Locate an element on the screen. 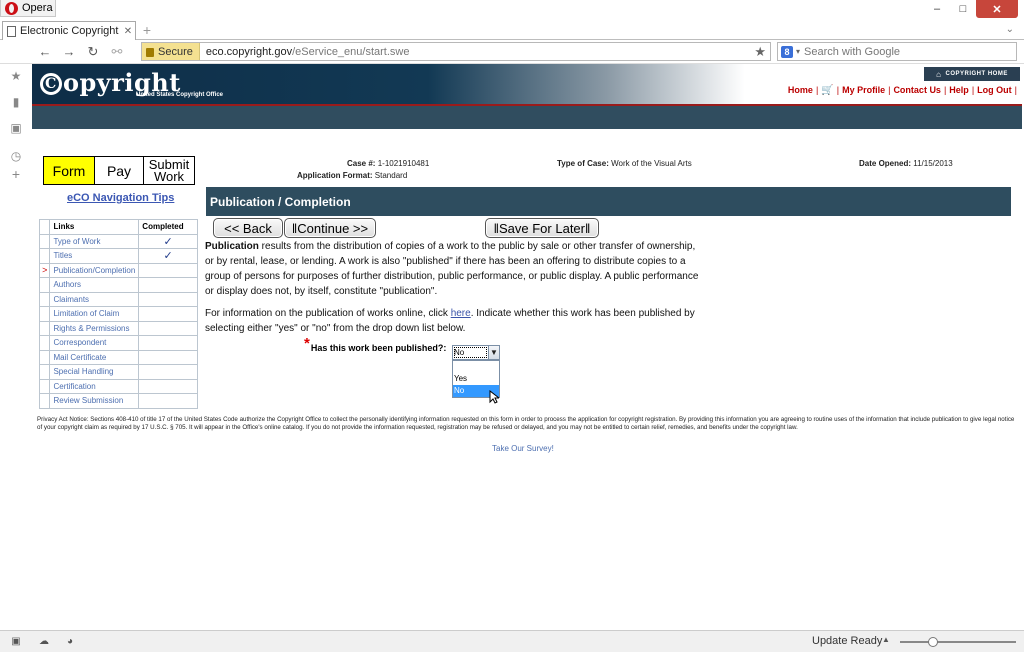 This screenshot has width=1024, height=652. sidebar-link: Mail Certificate is located at coordinates (94, 357).